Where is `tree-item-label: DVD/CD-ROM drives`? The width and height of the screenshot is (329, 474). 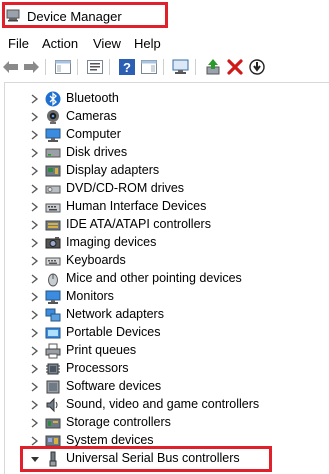 tree-item-label: DVD/CD-ROM drives is located at coordinates (125, 188).